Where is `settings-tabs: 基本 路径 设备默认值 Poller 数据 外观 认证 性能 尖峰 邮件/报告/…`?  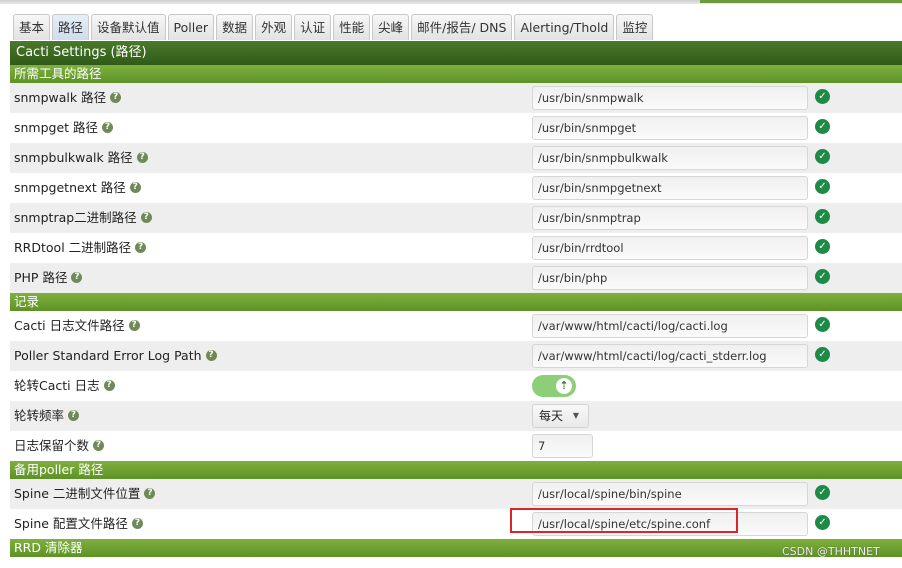 settings-tabs: 基本 路径 设备默认值 Poller 数据 外观 认证 性能 尖峰 邮件/报告/… is located at coordinates (334, 27).